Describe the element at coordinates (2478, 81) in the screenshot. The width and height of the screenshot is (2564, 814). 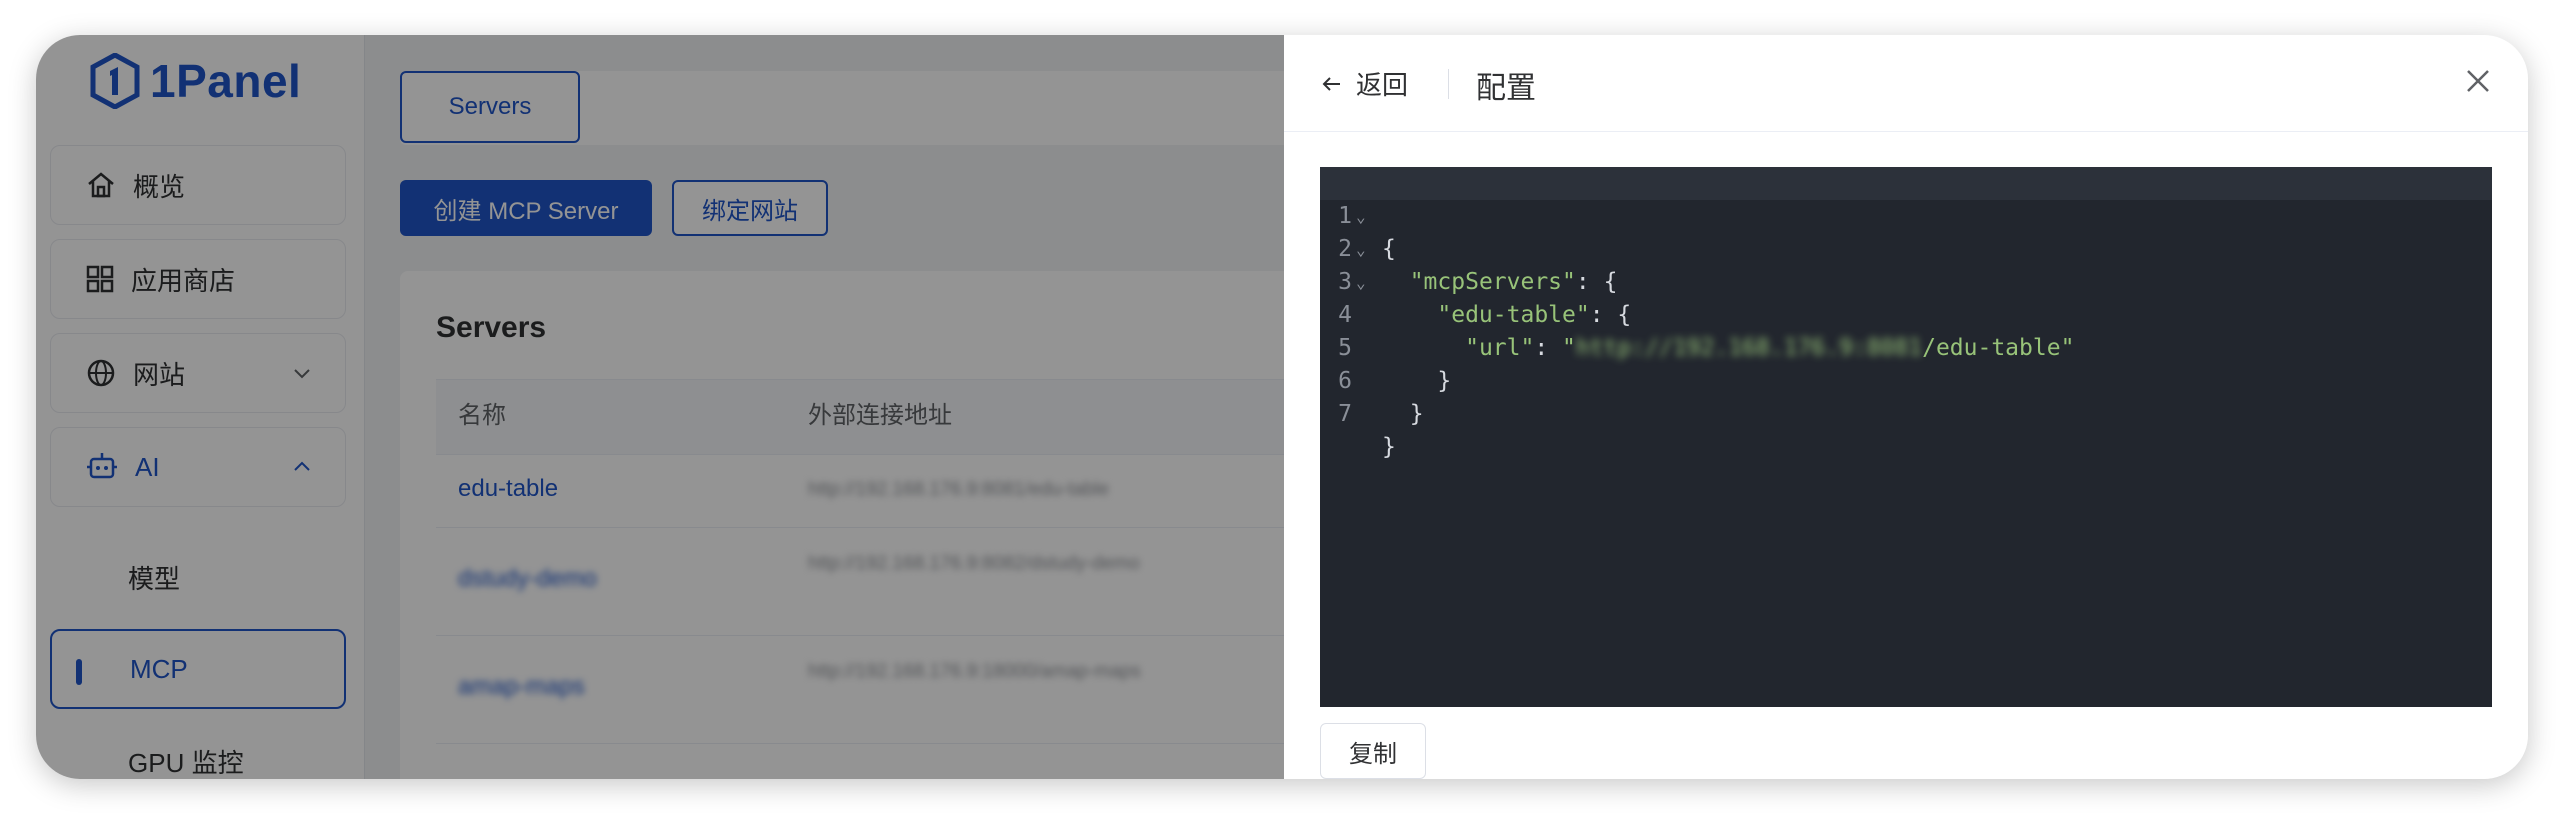
I see `close-icon` at that location.